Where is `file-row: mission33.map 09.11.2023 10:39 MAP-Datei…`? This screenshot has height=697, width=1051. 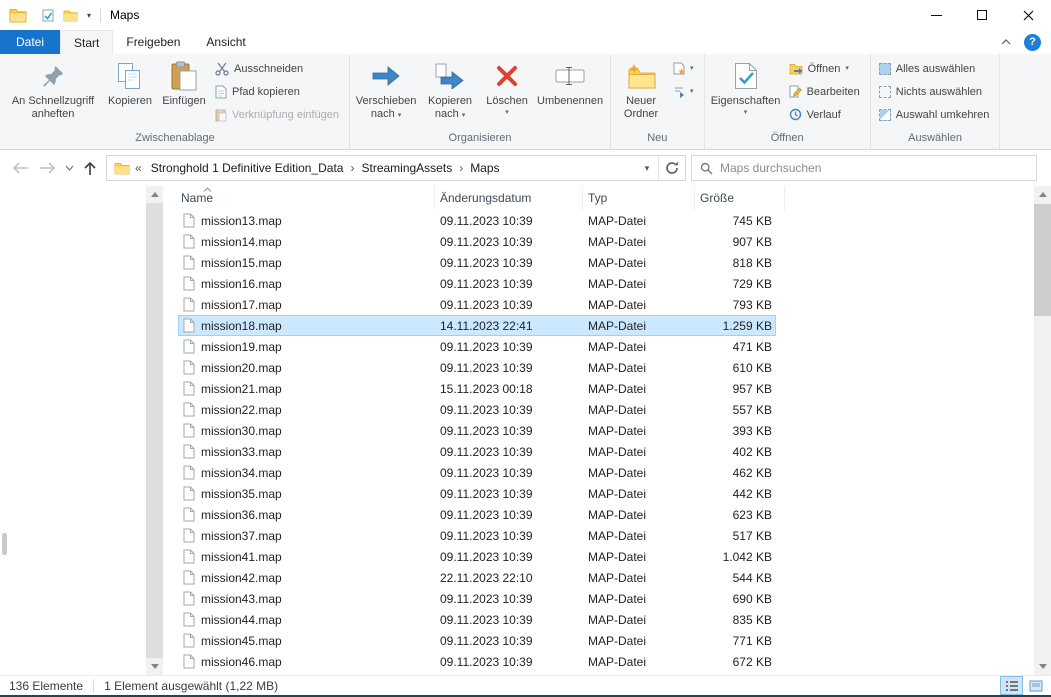
file-row: mission33.map 09.11.2023 10:39 MAP-Datei… is located at coordinates (477, 451).